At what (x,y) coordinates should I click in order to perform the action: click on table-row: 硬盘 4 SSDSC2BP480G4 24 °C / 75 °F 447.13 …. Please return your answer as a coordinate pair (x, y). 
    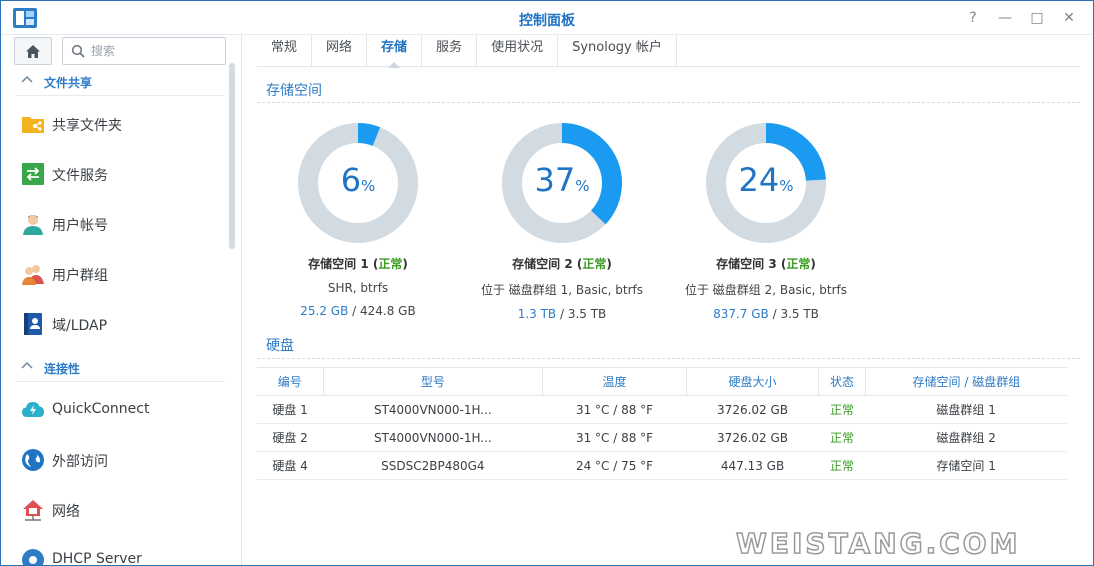
    Looking at the image, I should click on (662, 465).